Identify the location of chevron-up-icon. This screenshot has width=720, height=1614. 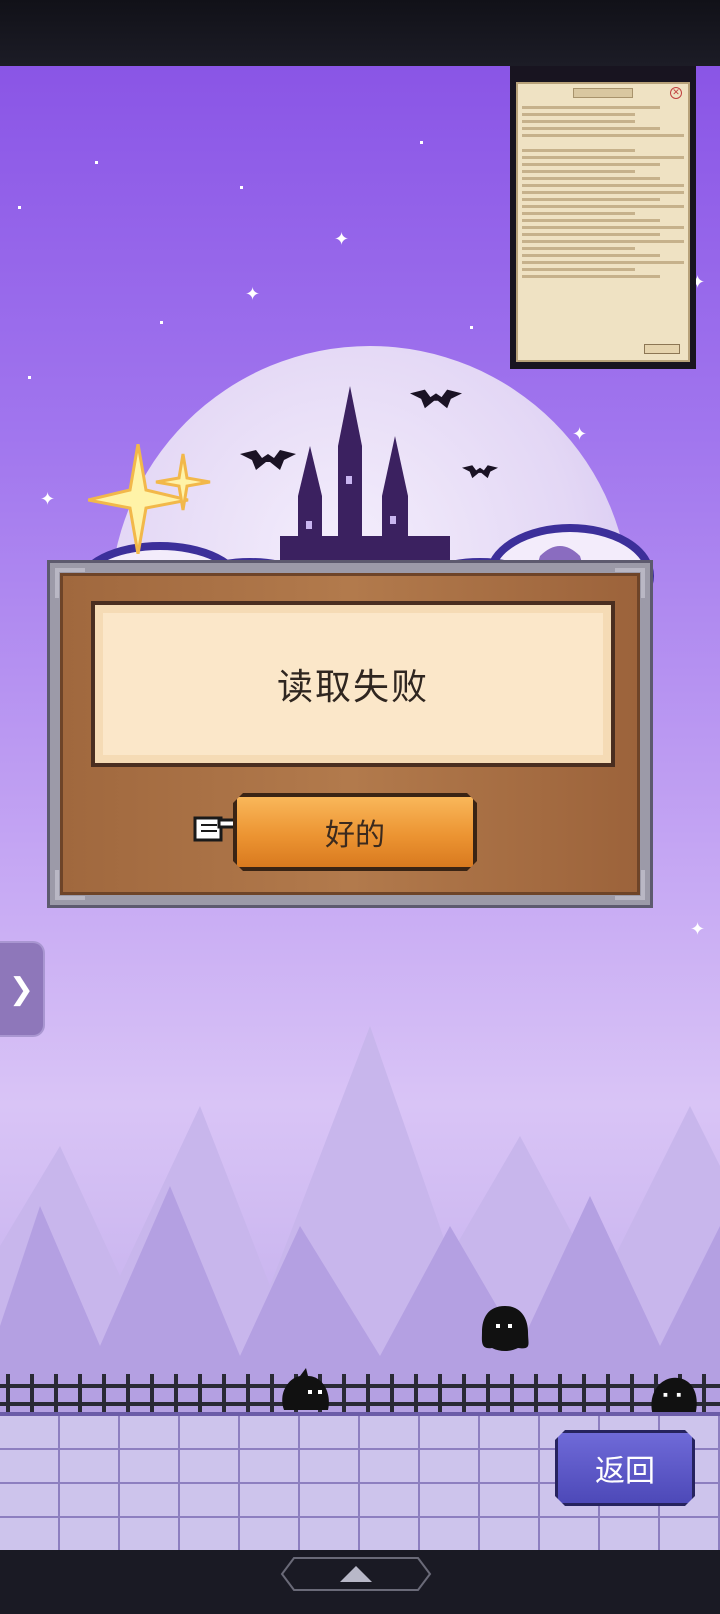
(356, 1574).